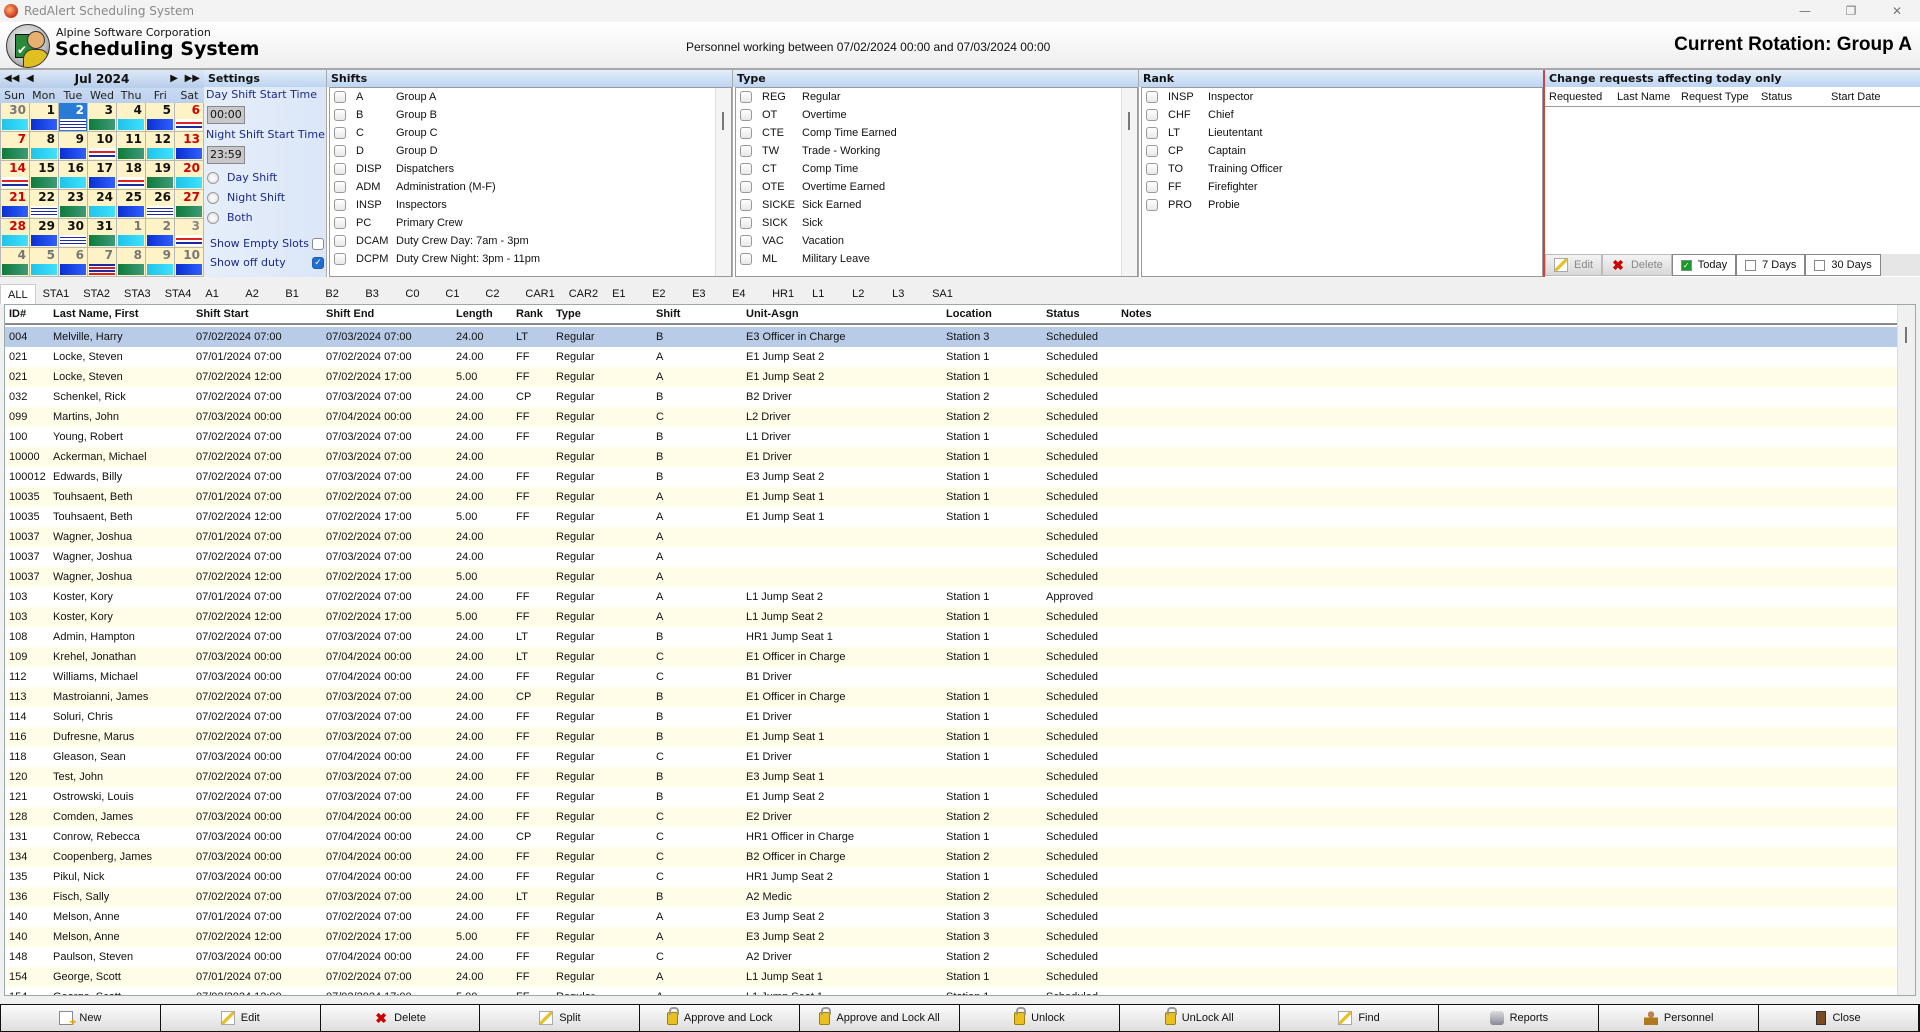  Describe the element at coordinates (1199, 1018) in the screenshot. I see `unlock-all-button: UnLock All` at that location.